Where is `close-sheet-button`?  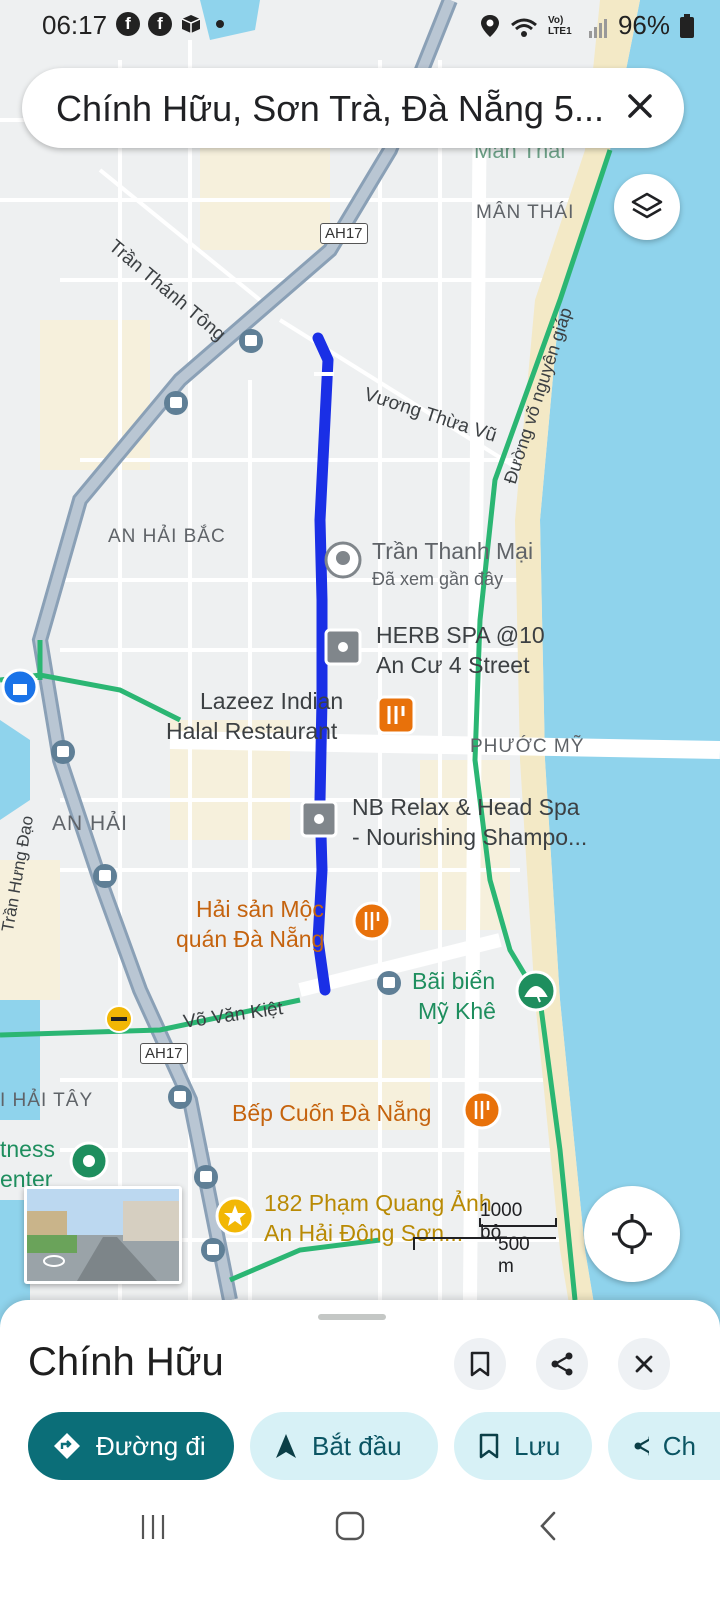
close-sheet-button is located at coordinates (644, 1364).